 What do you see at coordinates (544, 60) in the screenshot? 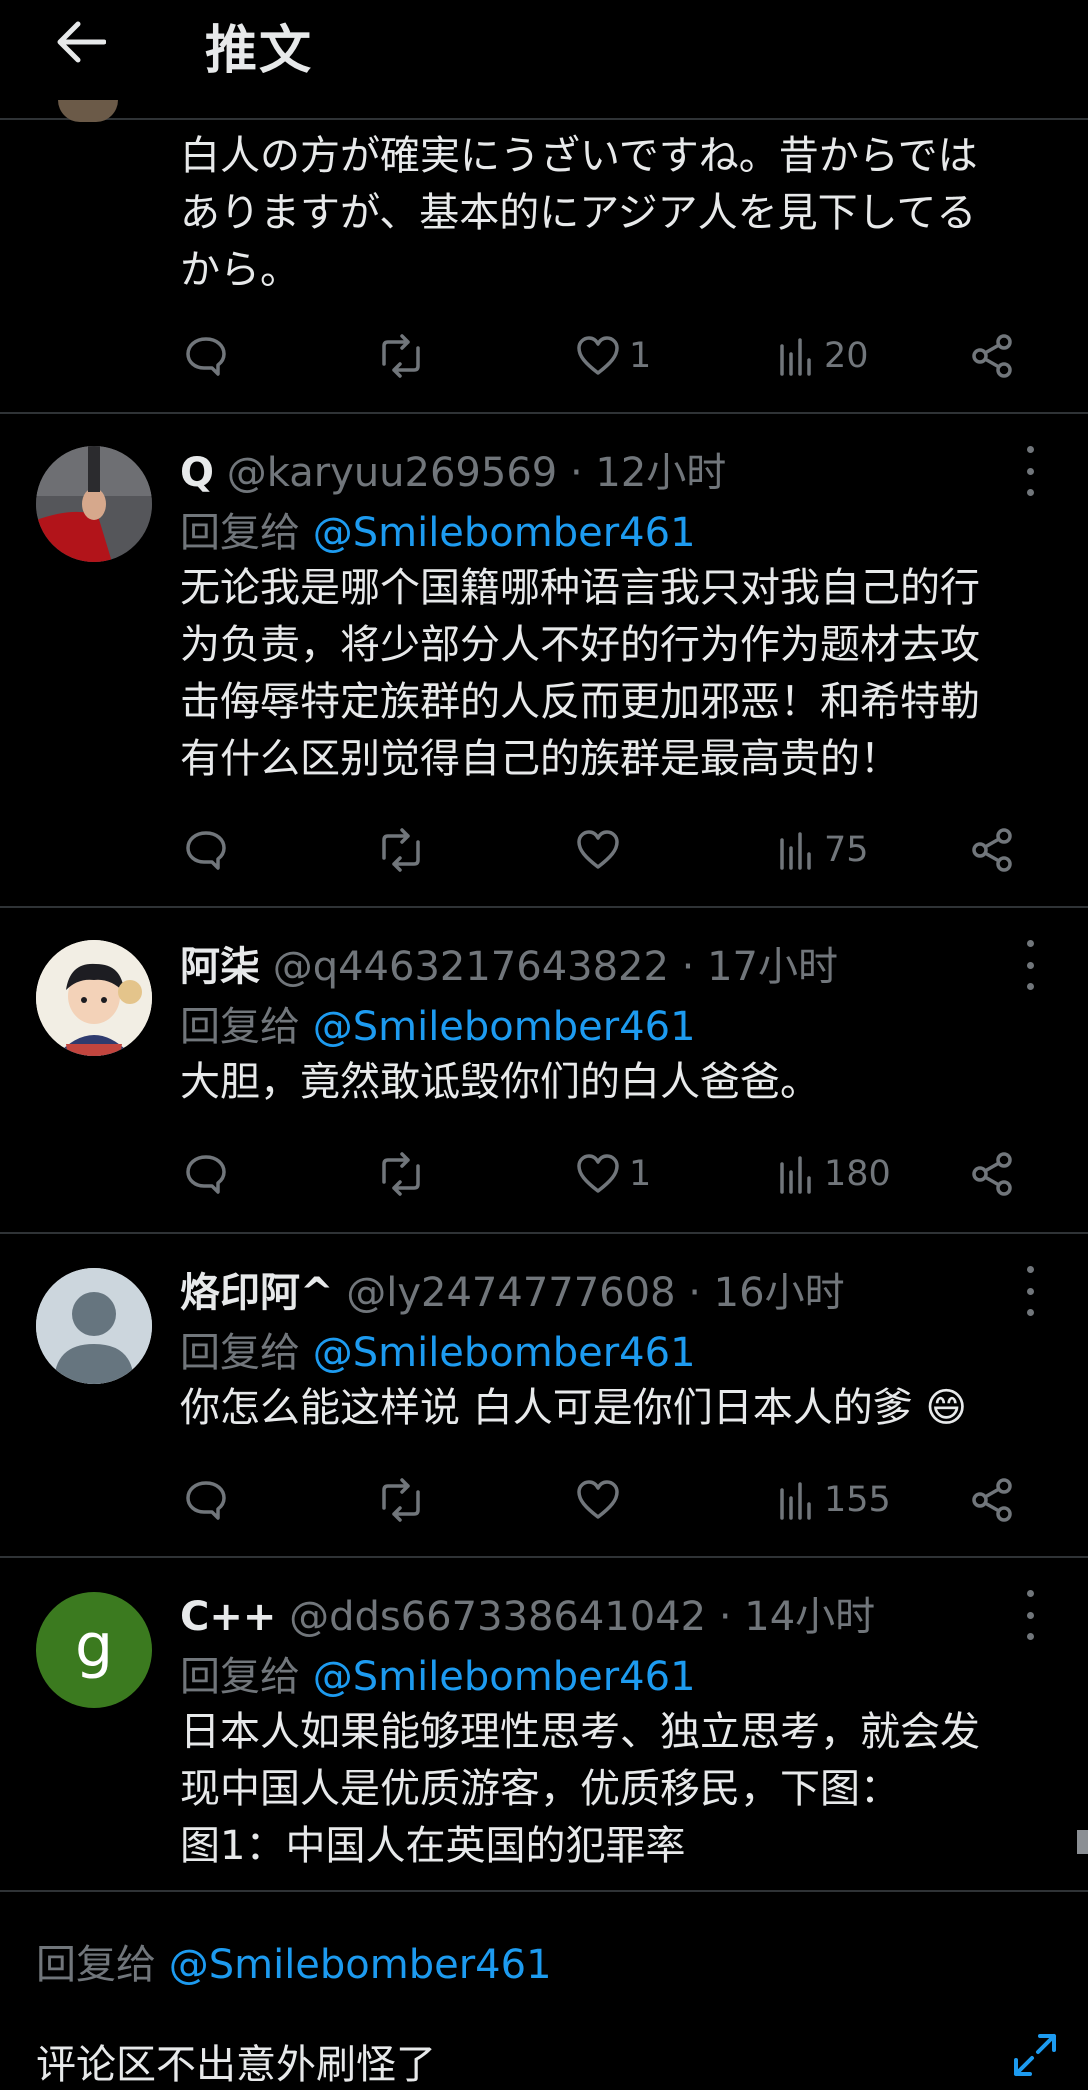
I see `top-bar: 推文` at bounding box center [544, 60].